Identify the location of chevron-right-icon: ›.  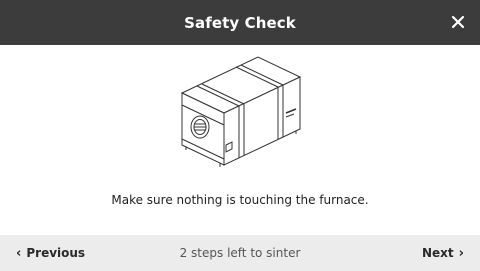
(461, 253).